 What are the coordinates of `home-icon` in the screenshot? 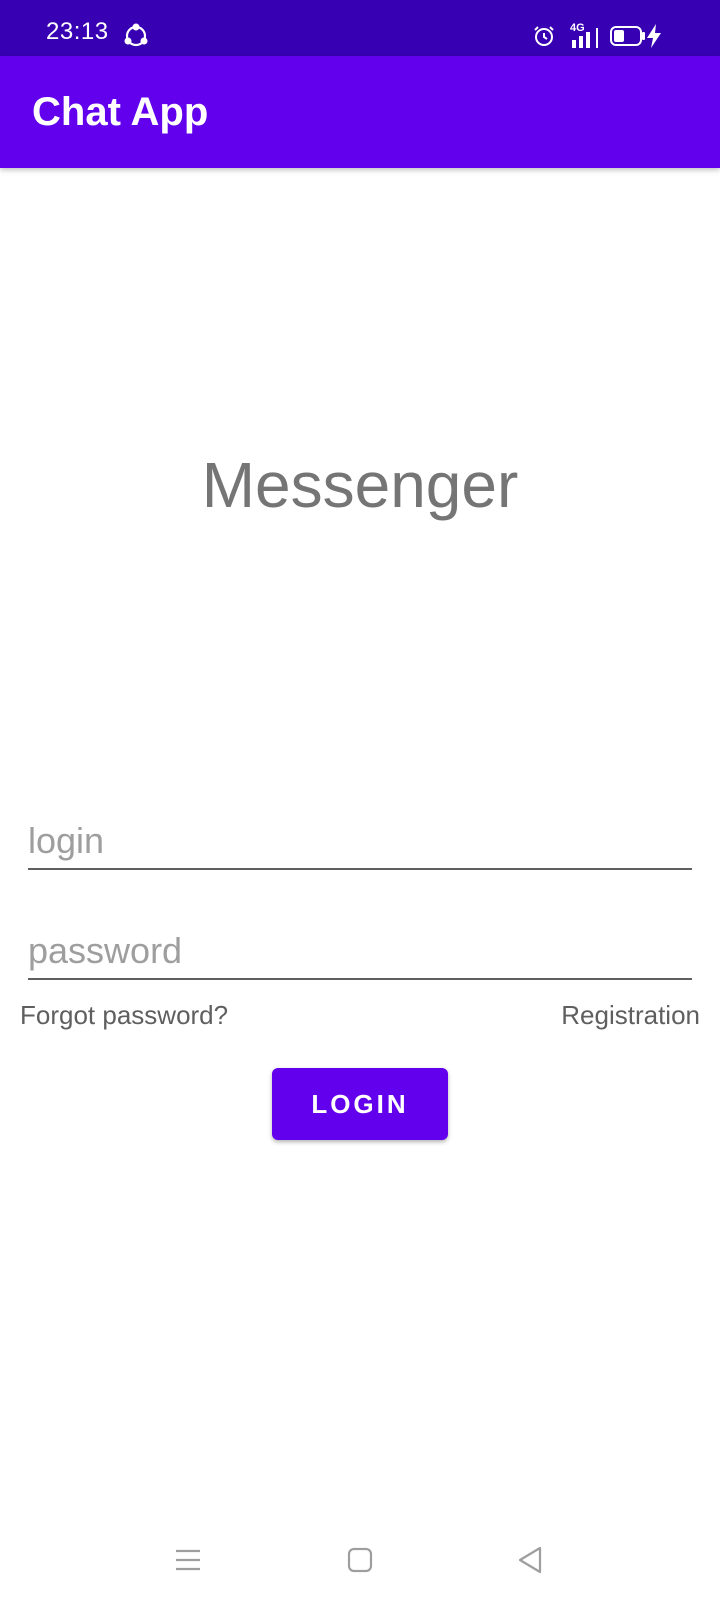 It's located at (360, 1560).